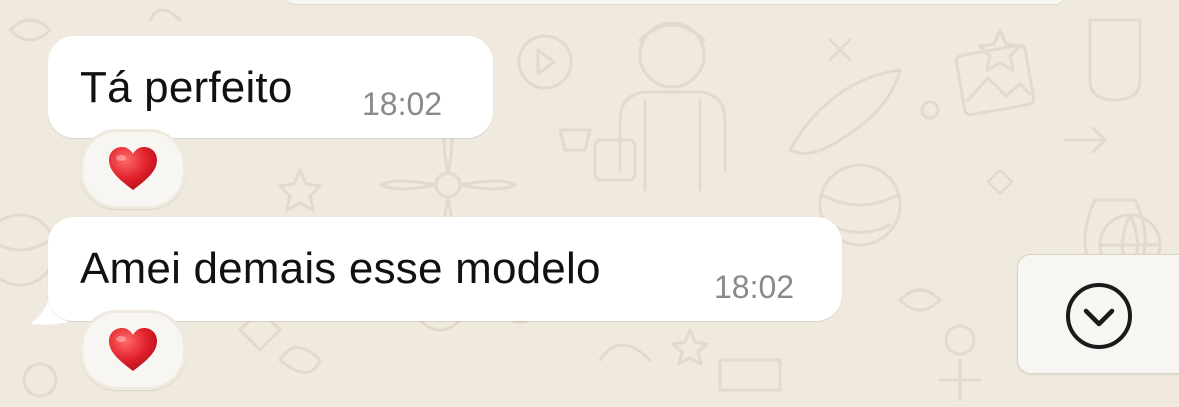 The height and width of the screenshot is (407, 1179). Describe the element at coordinates (340, 268) in the screenshot. I see `message-text: Amei demais esse modelo` at that location.